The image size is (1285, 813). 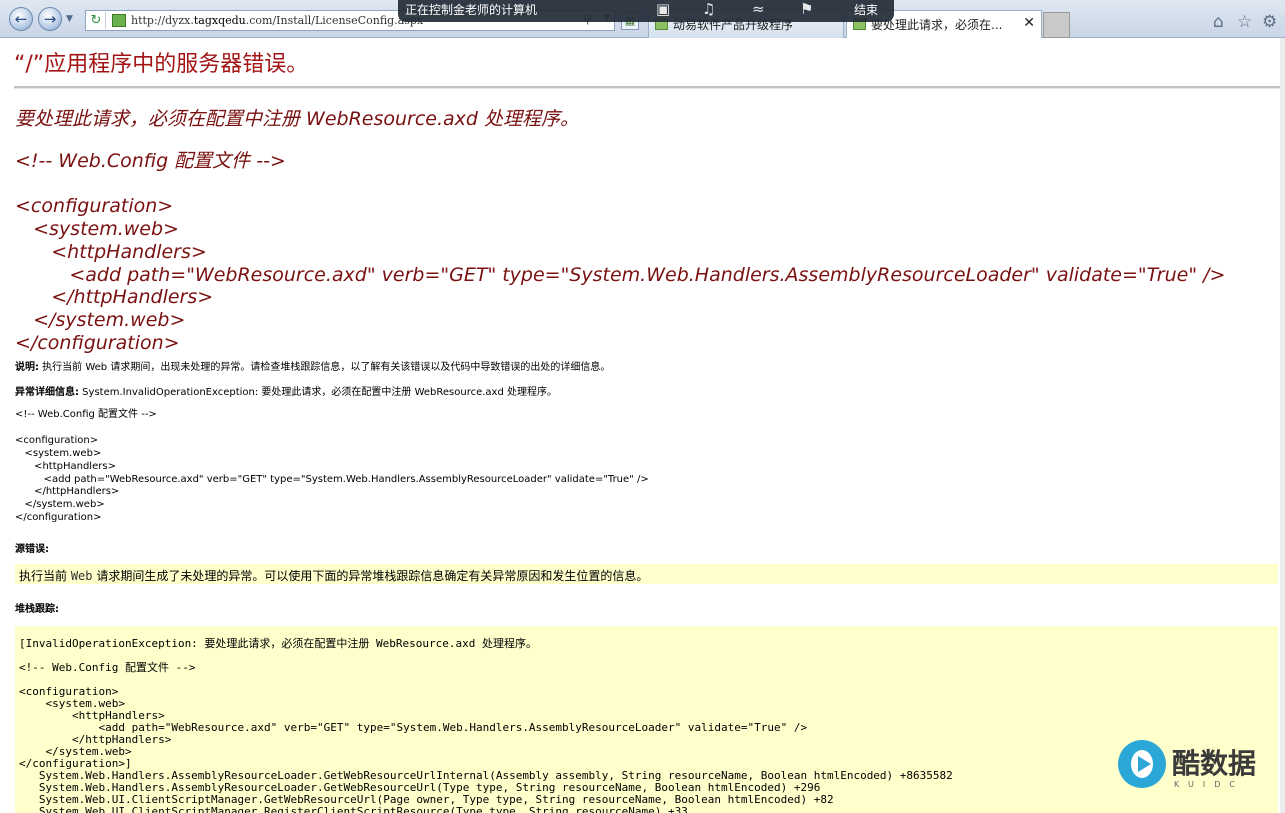 I want to click on stack-trace-heading: 堆栈跟踪:, so click(x=37, y=607).